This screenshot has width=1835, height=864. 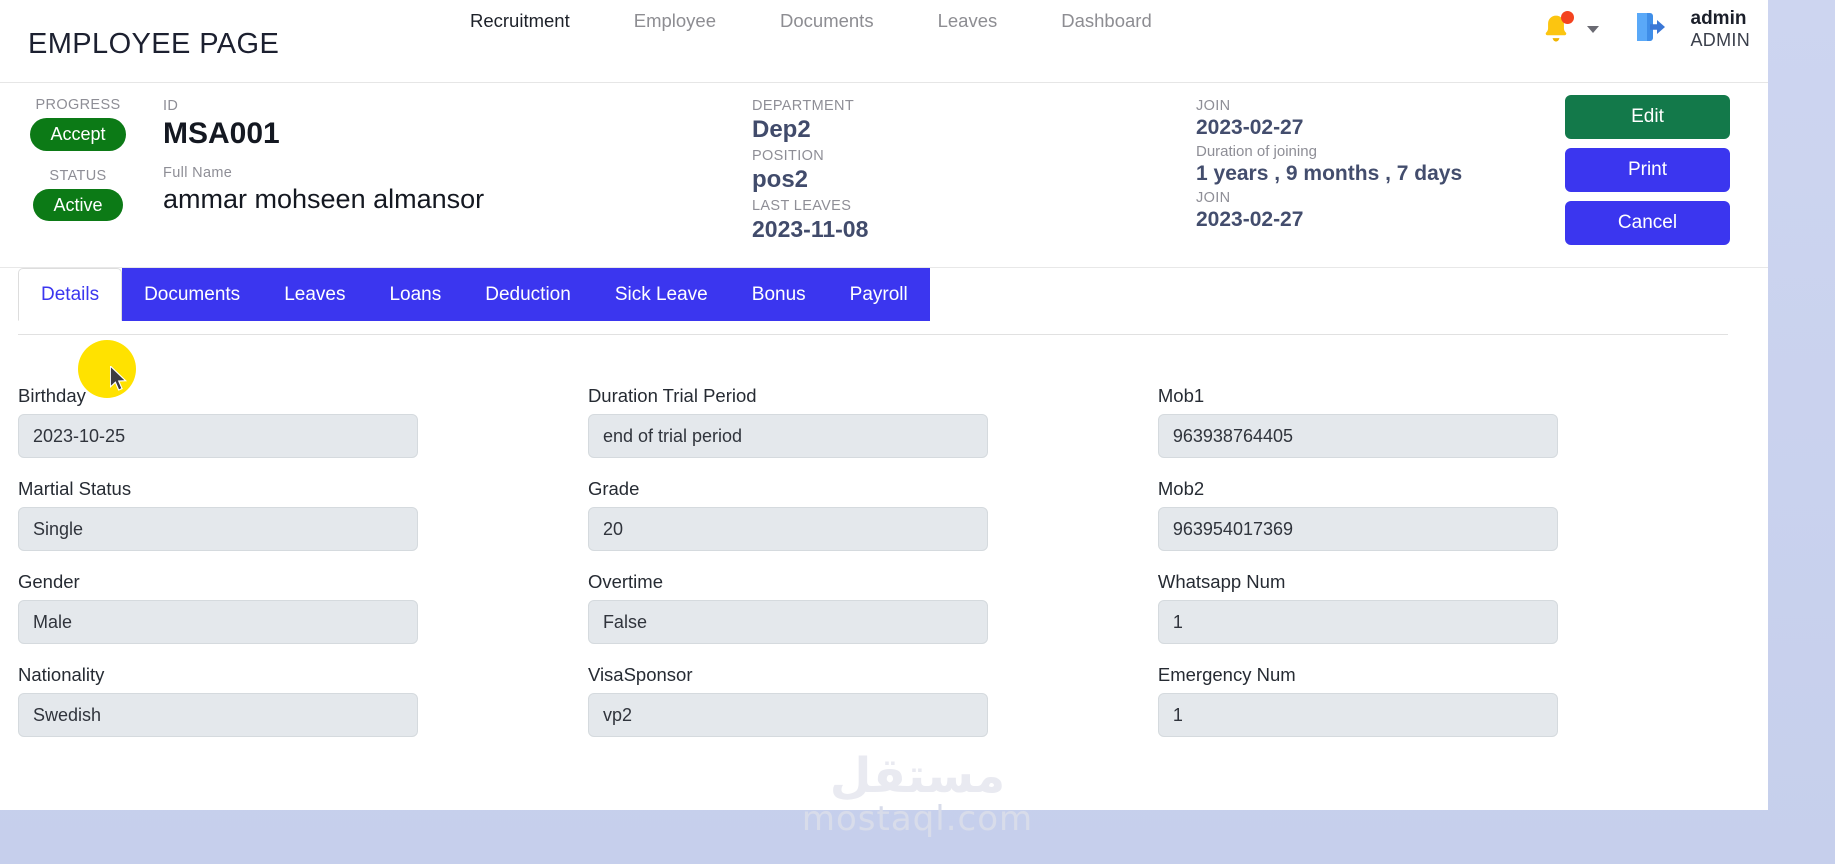 What do you see at coordinates (1221, 581) in the screenshot?
I see `field-whatsapp-num-label: Whatsapp Num` at bounding box center [1221, 581].